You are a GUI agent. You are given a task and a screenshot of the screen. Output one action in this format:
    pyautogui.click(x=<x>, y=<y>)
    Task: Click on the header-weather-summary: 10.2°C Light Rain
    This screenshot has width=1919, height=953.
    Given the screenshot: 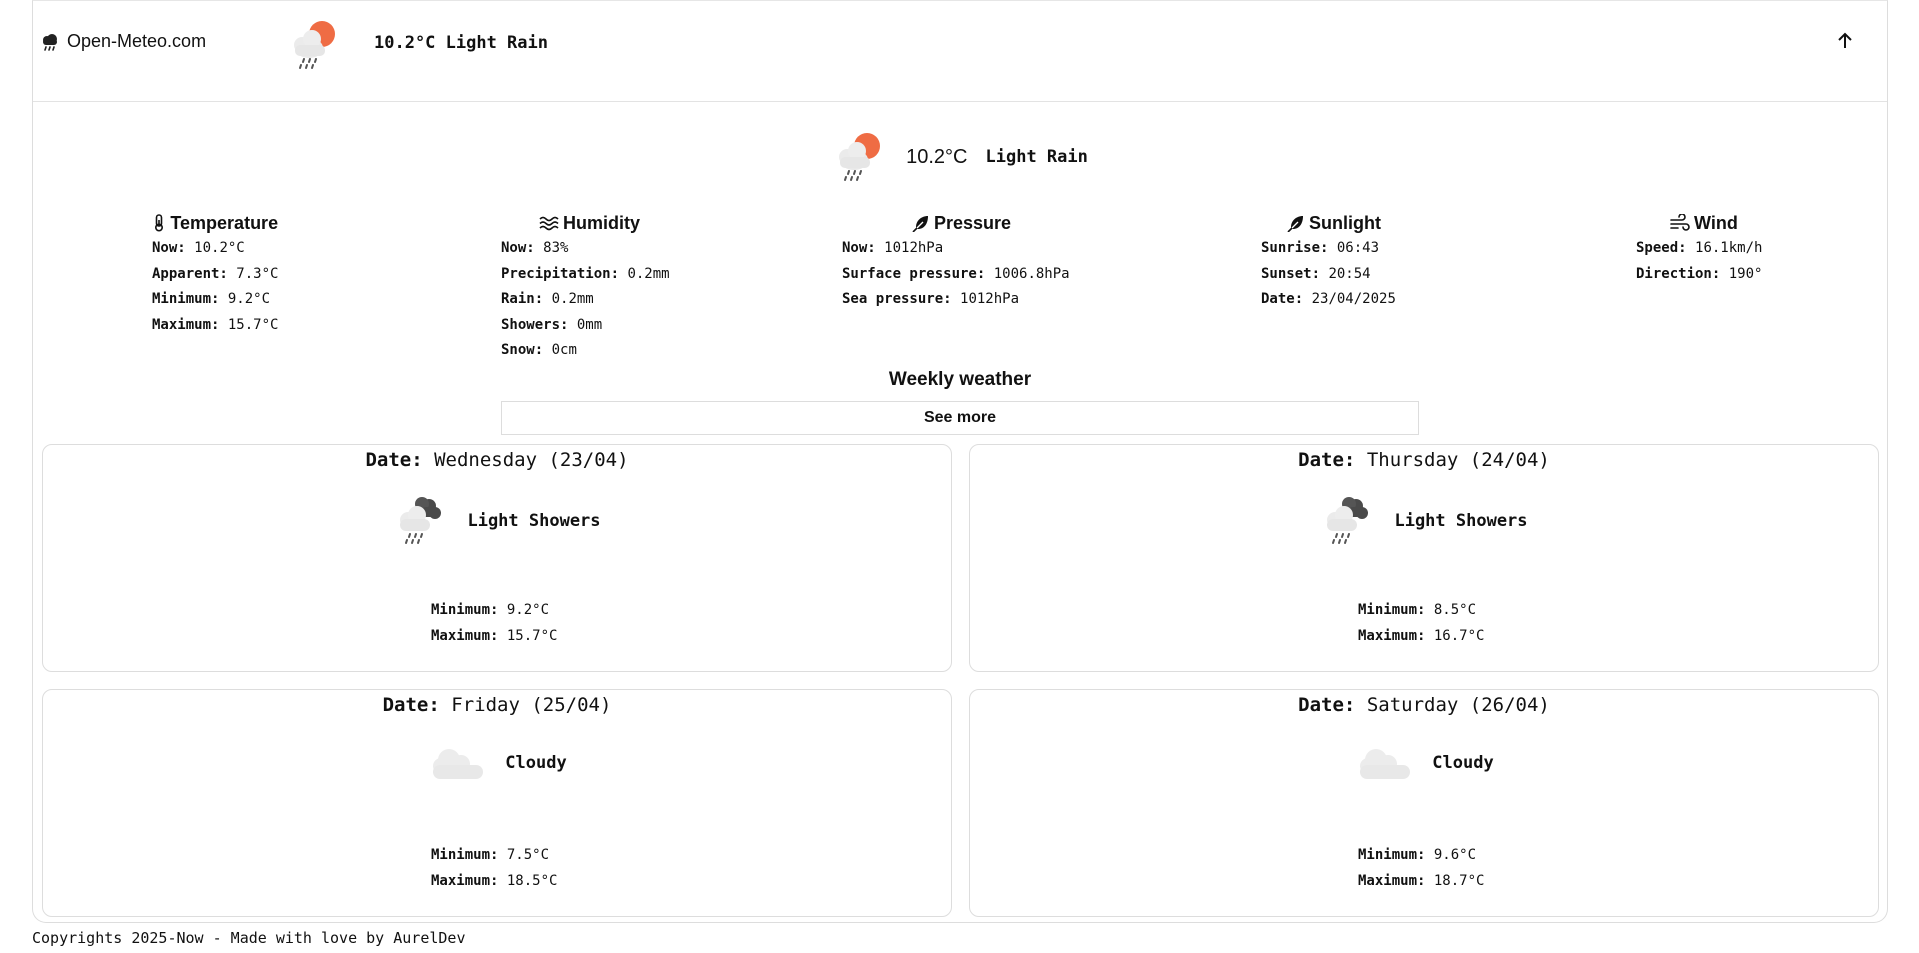 What is the action you would take?
    pyautogui.click(x=461, y=43)
    